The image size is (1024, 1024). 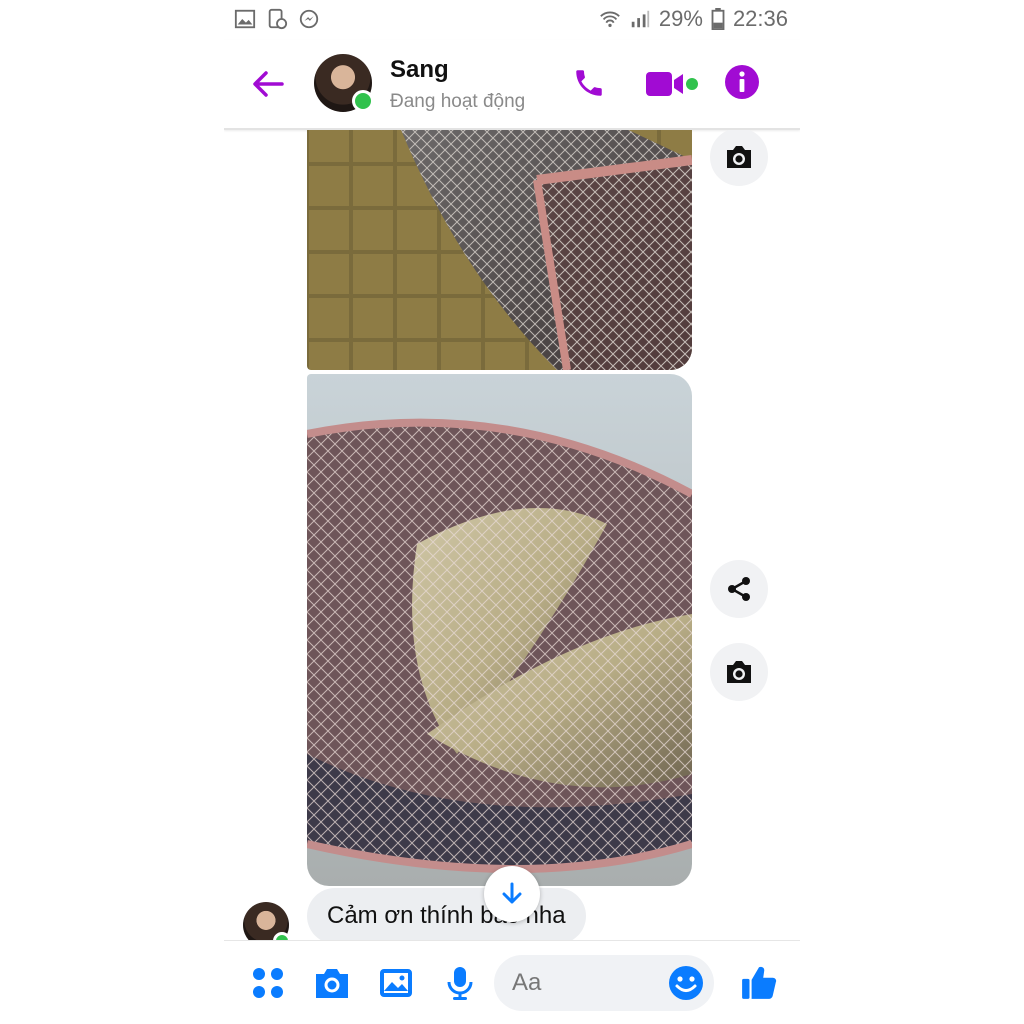 What do you see at coordinates (672, 84) in the screenshot?
I see `video-icon` at bounding box center [672, 84].